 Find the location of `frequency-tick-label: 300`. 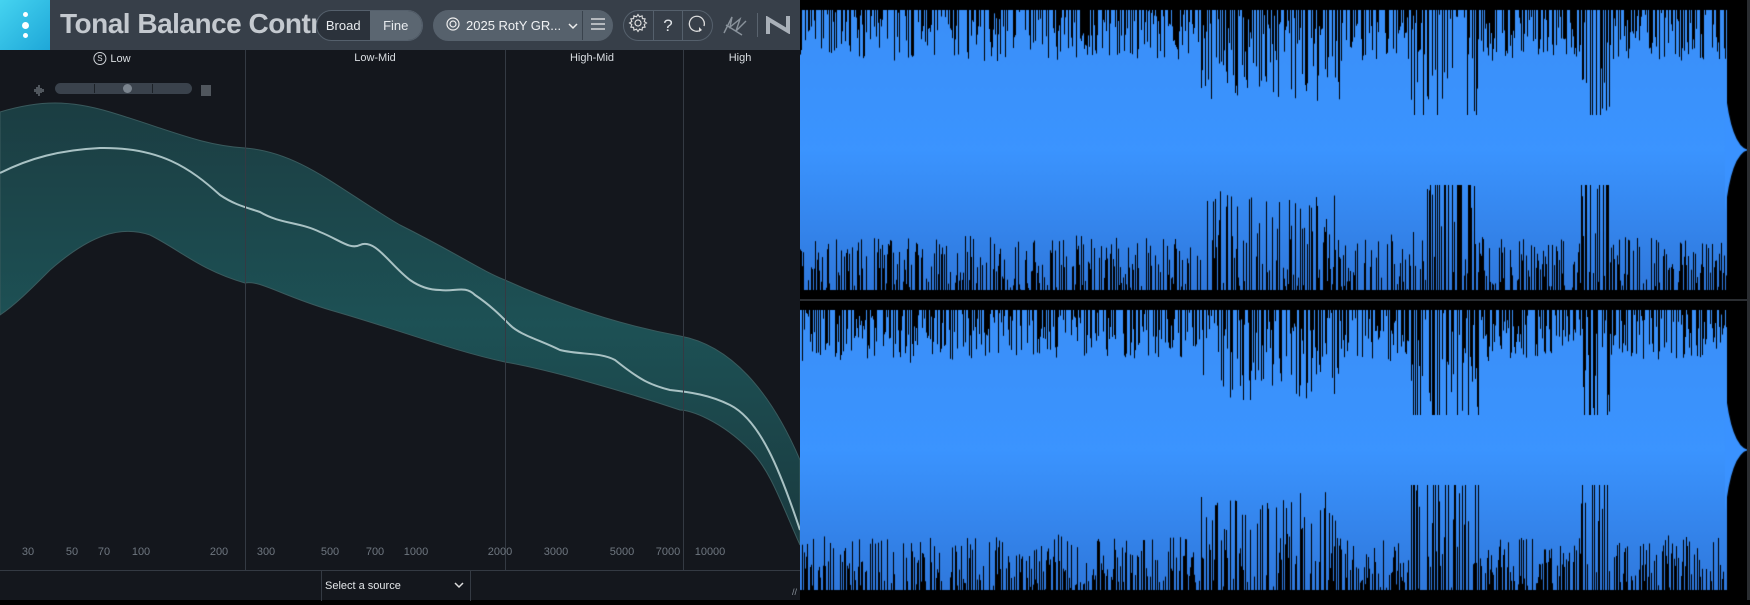

frequency-tick-label: 300 is located at coordinates (266, 552).